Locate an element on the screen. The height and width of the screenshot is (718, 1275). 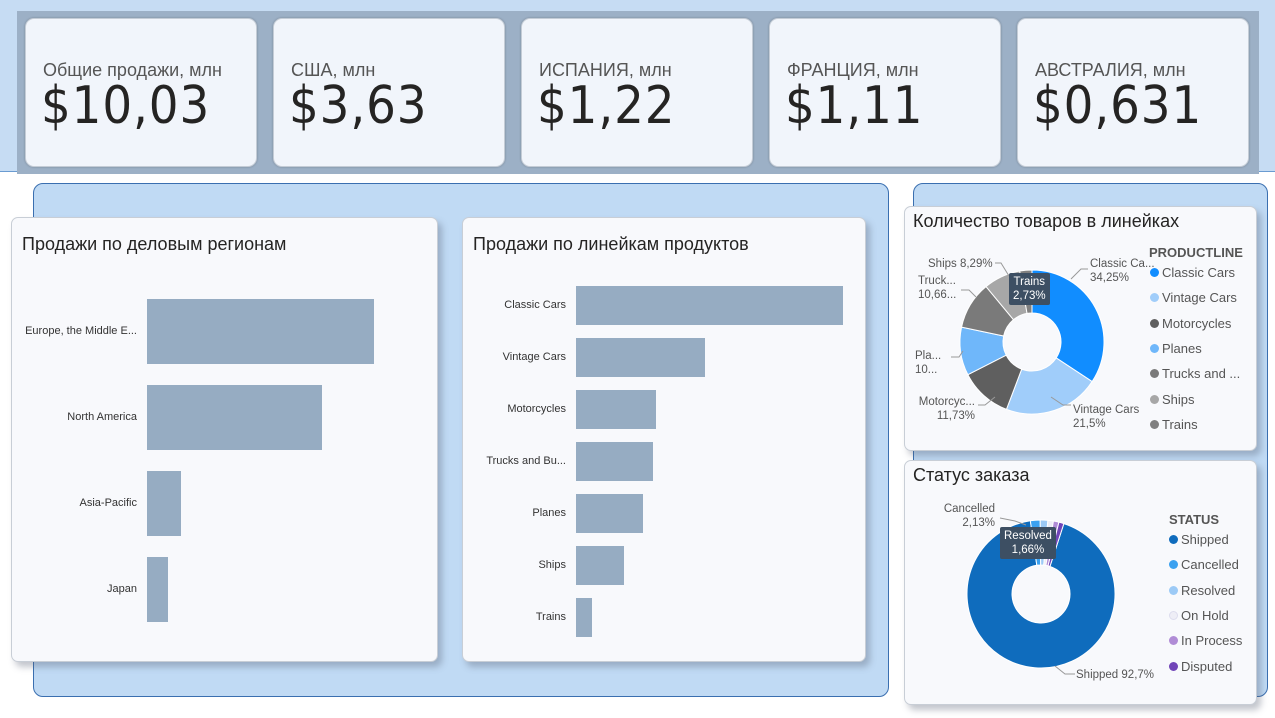
donut-label-cancelled: Cancelled 2,13% is located at coordinates (969, 516).